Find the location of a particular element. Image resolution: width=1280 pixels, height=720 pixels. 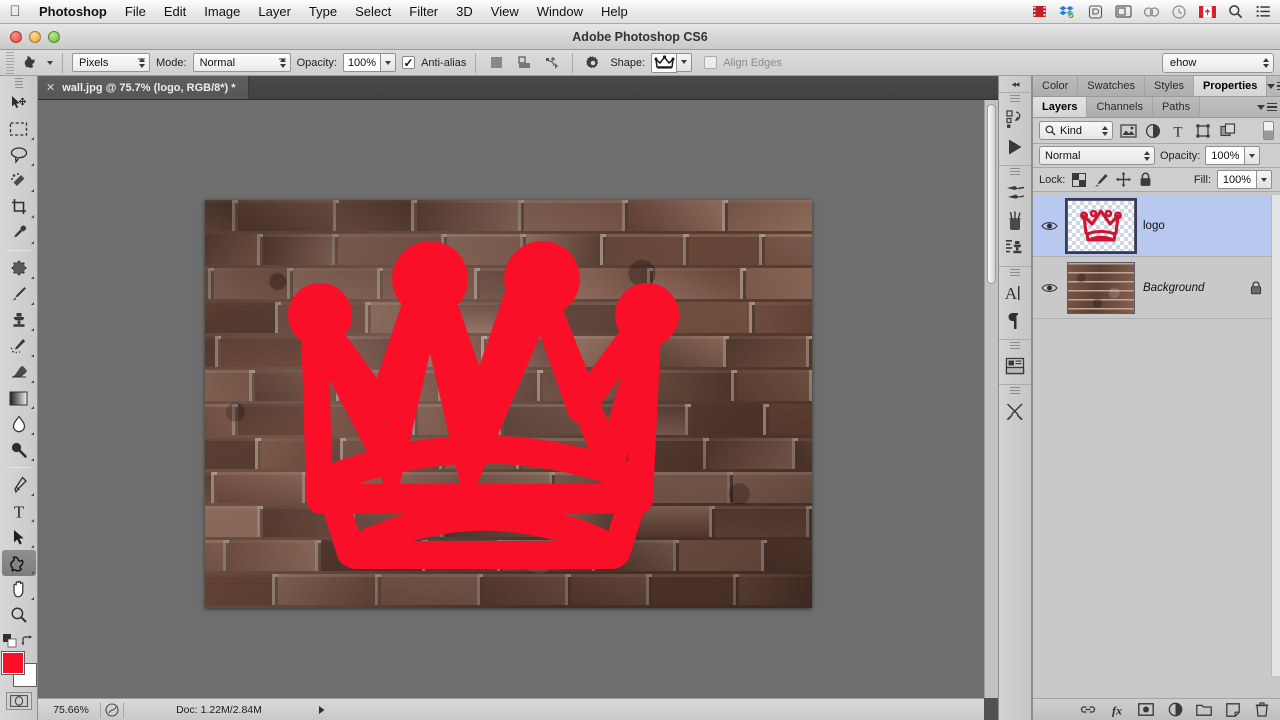

pen-tool is located at coordinates (19, 485).